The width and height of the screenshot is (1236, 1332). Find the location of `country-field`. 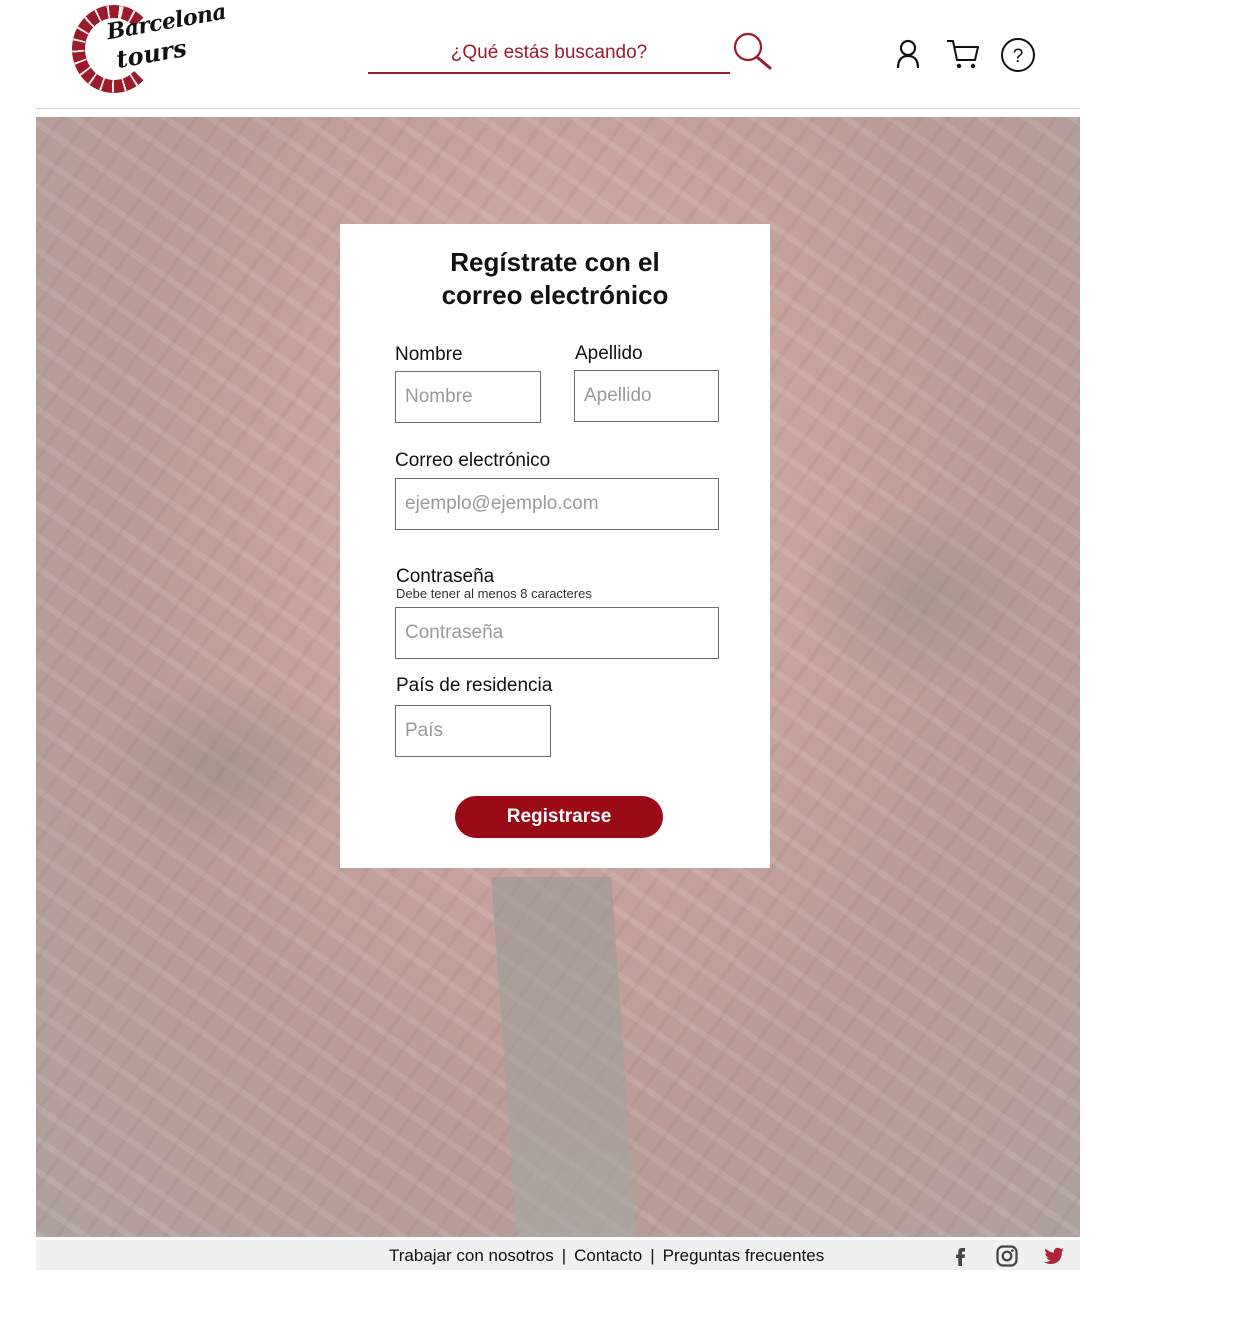

country-field is located at coordinates (473, 731).